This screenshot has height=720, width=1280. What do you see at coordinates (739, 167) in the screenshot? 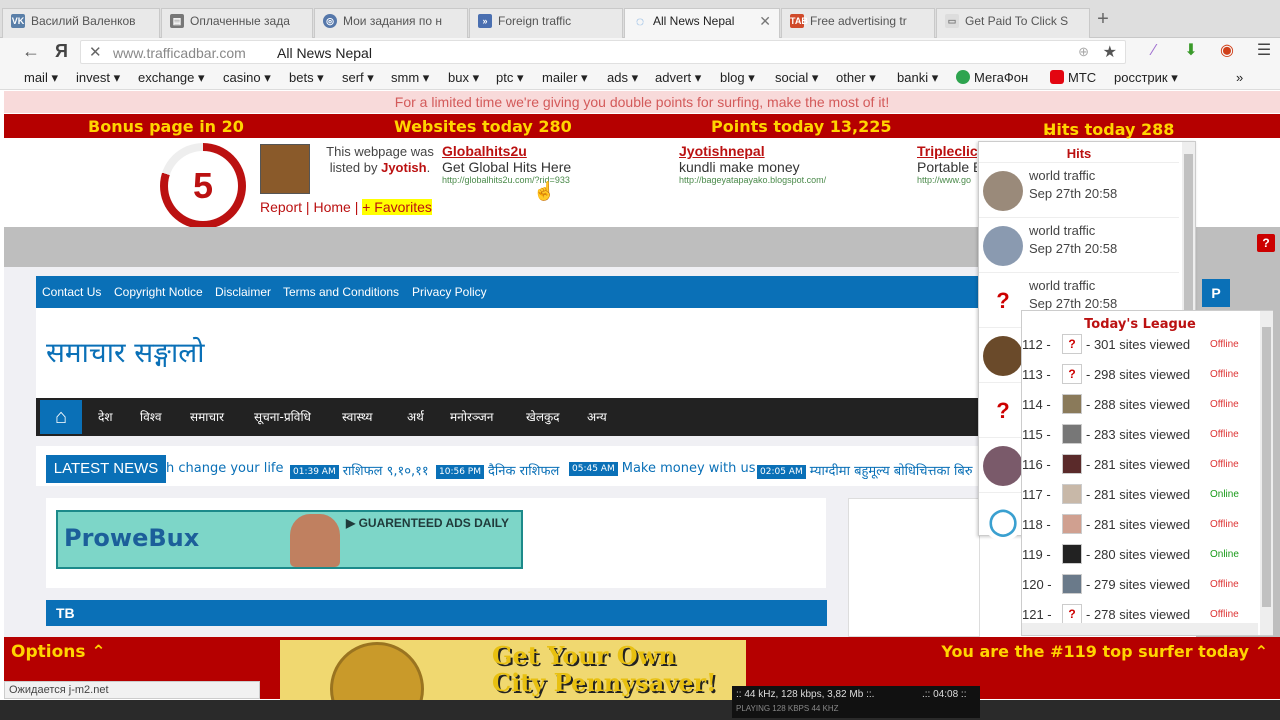
I see `ad-desc: kundli make money` at bounding box center [739, 167].